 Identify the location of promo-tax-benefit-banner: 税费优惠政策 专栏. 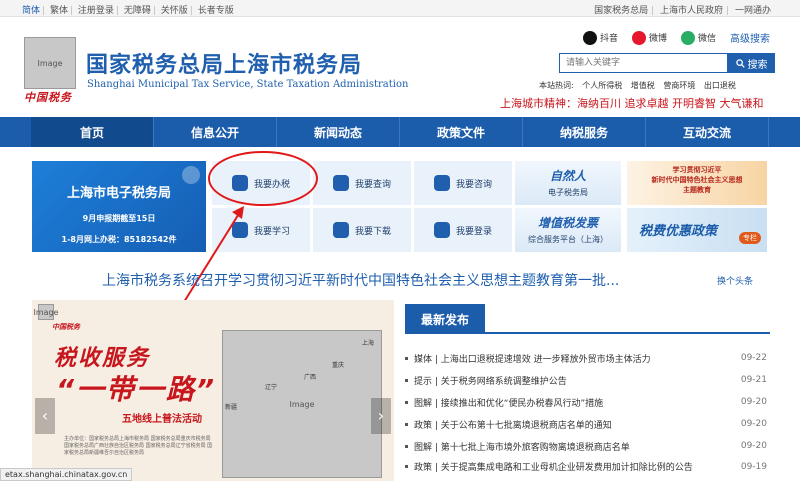
(697, 230).